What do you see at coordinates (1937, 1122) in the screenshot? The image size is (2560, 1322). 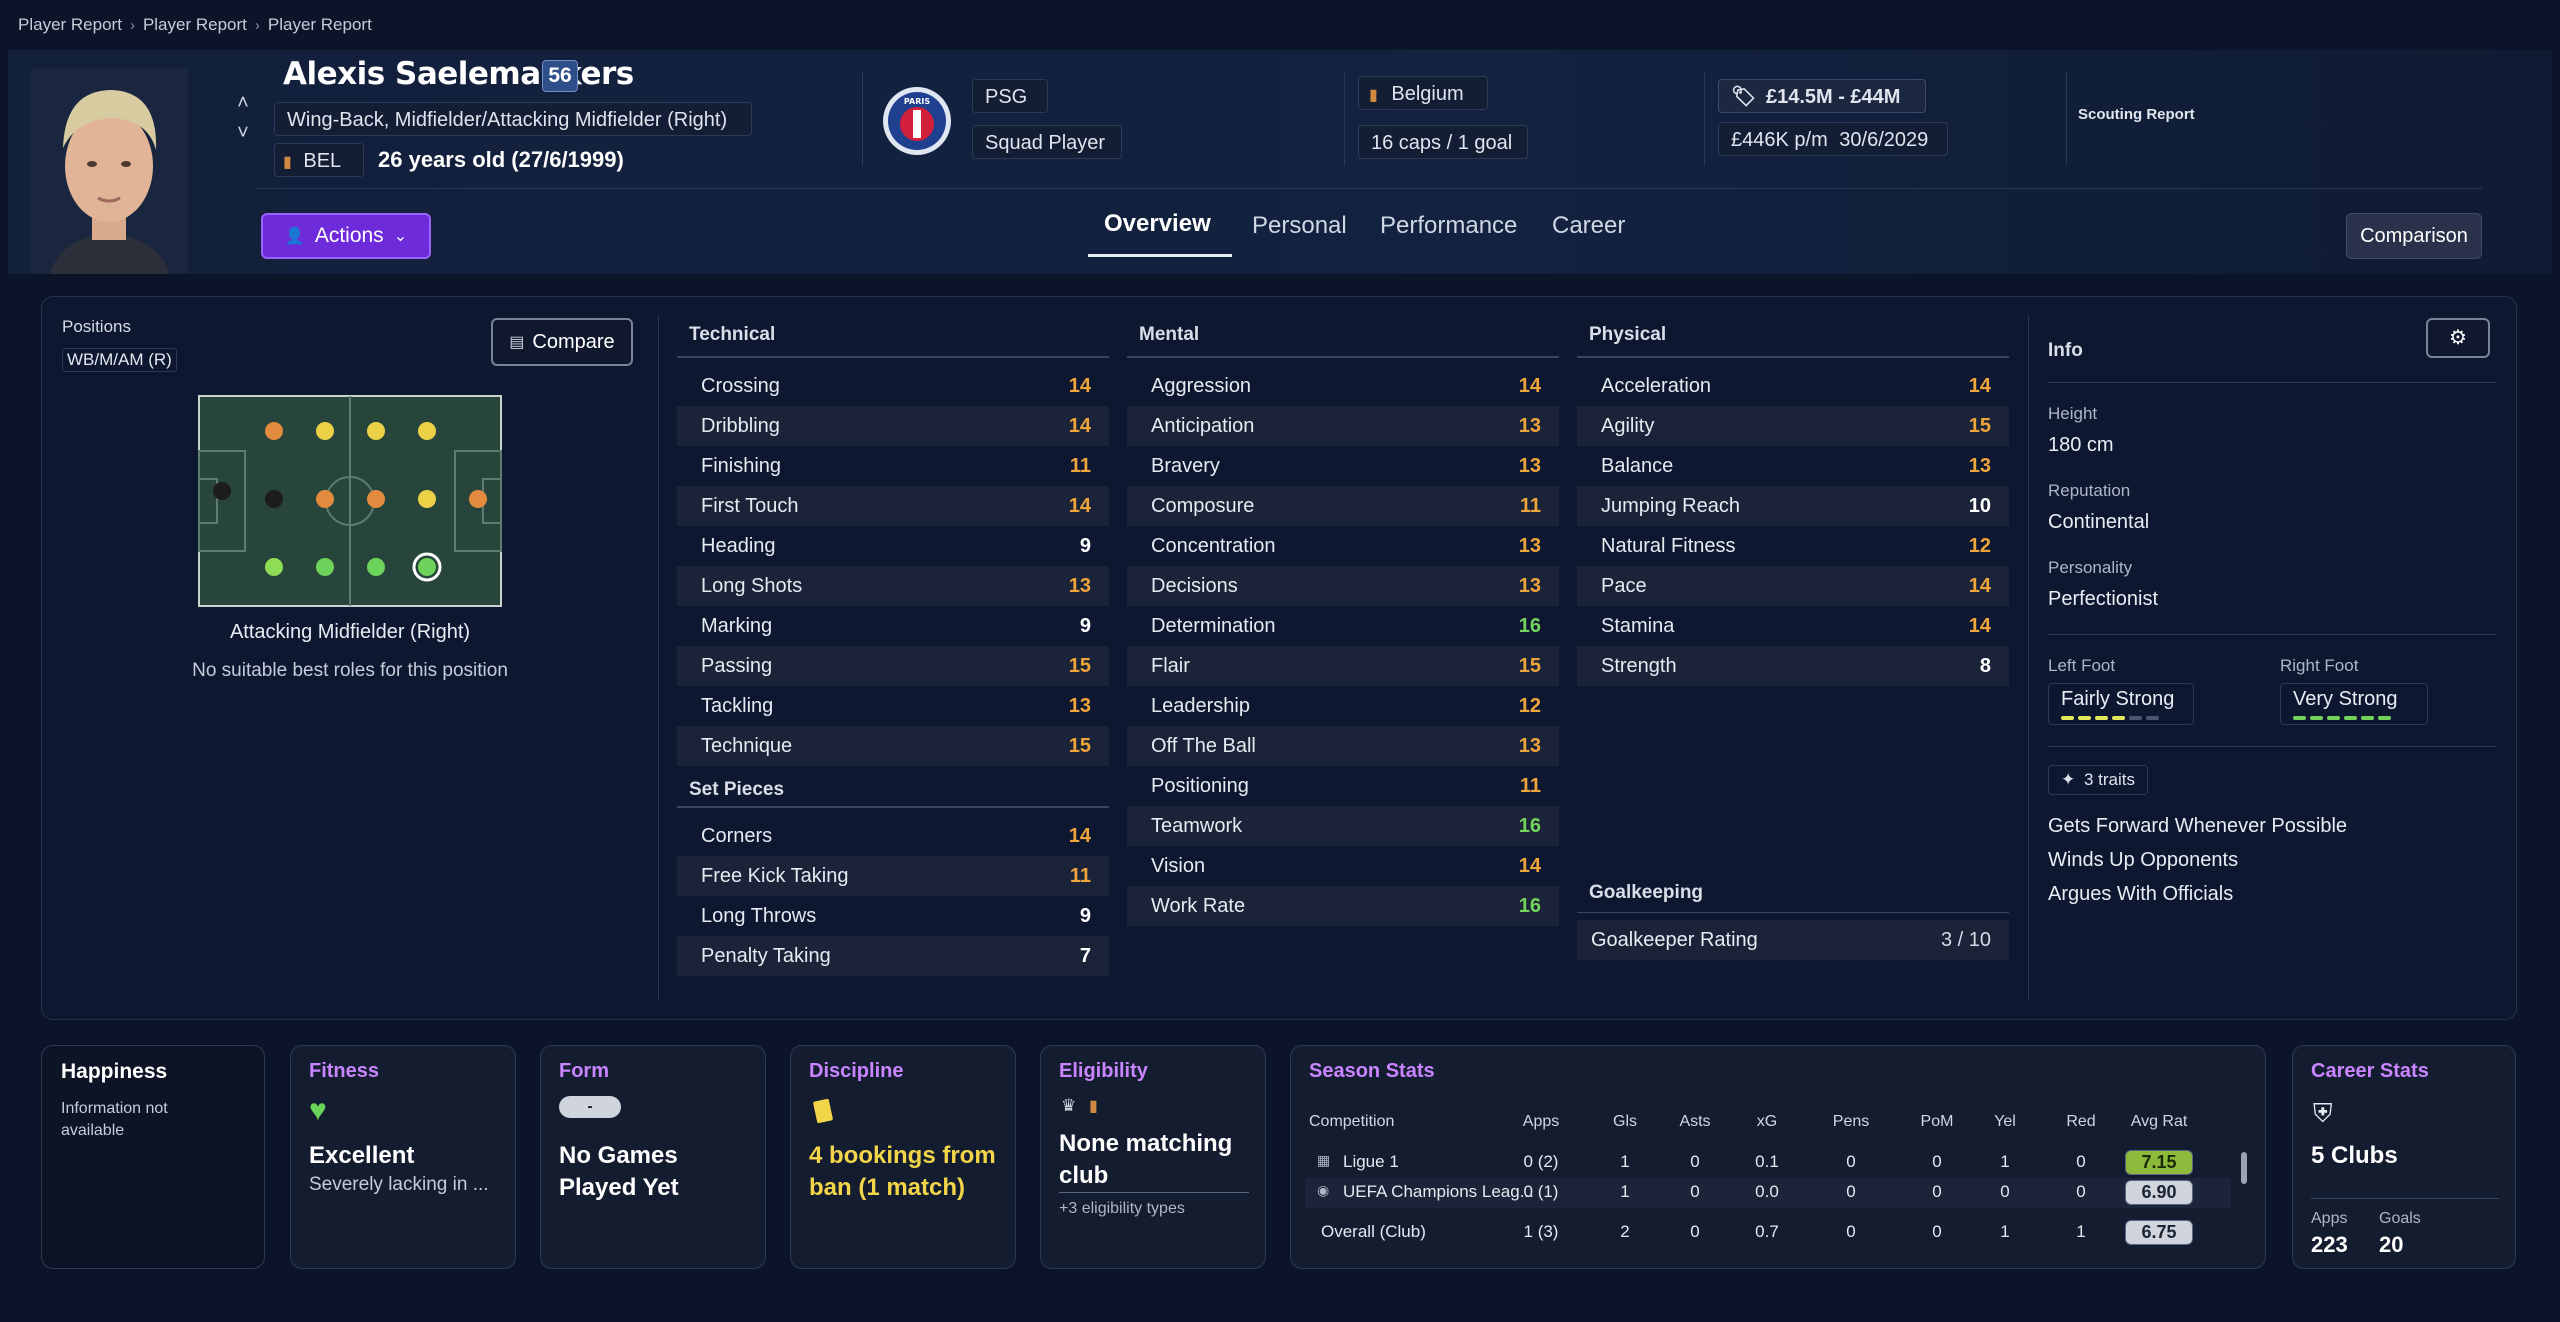 I see `column-header: PoM` at bounding box center [1937, 1122].